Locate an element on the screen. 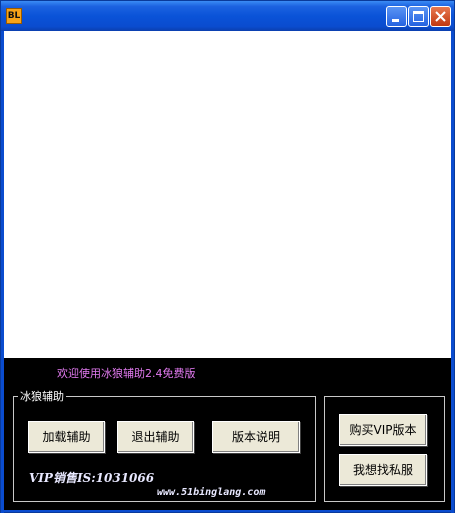 The image size is (455, 513). buy-vip-button: 购买VIP版本 is located at coordinates (383, 430).